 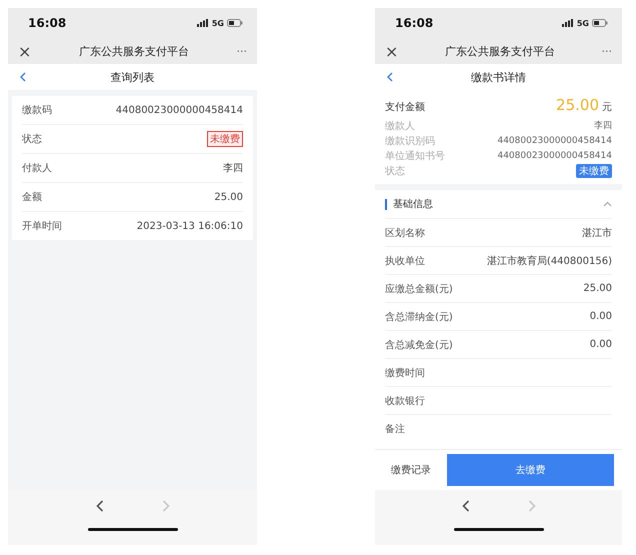 What do you see at coordinates (607, 204) in the screenshot?
I see `chevron-icon` at bounding box center [607, 204].